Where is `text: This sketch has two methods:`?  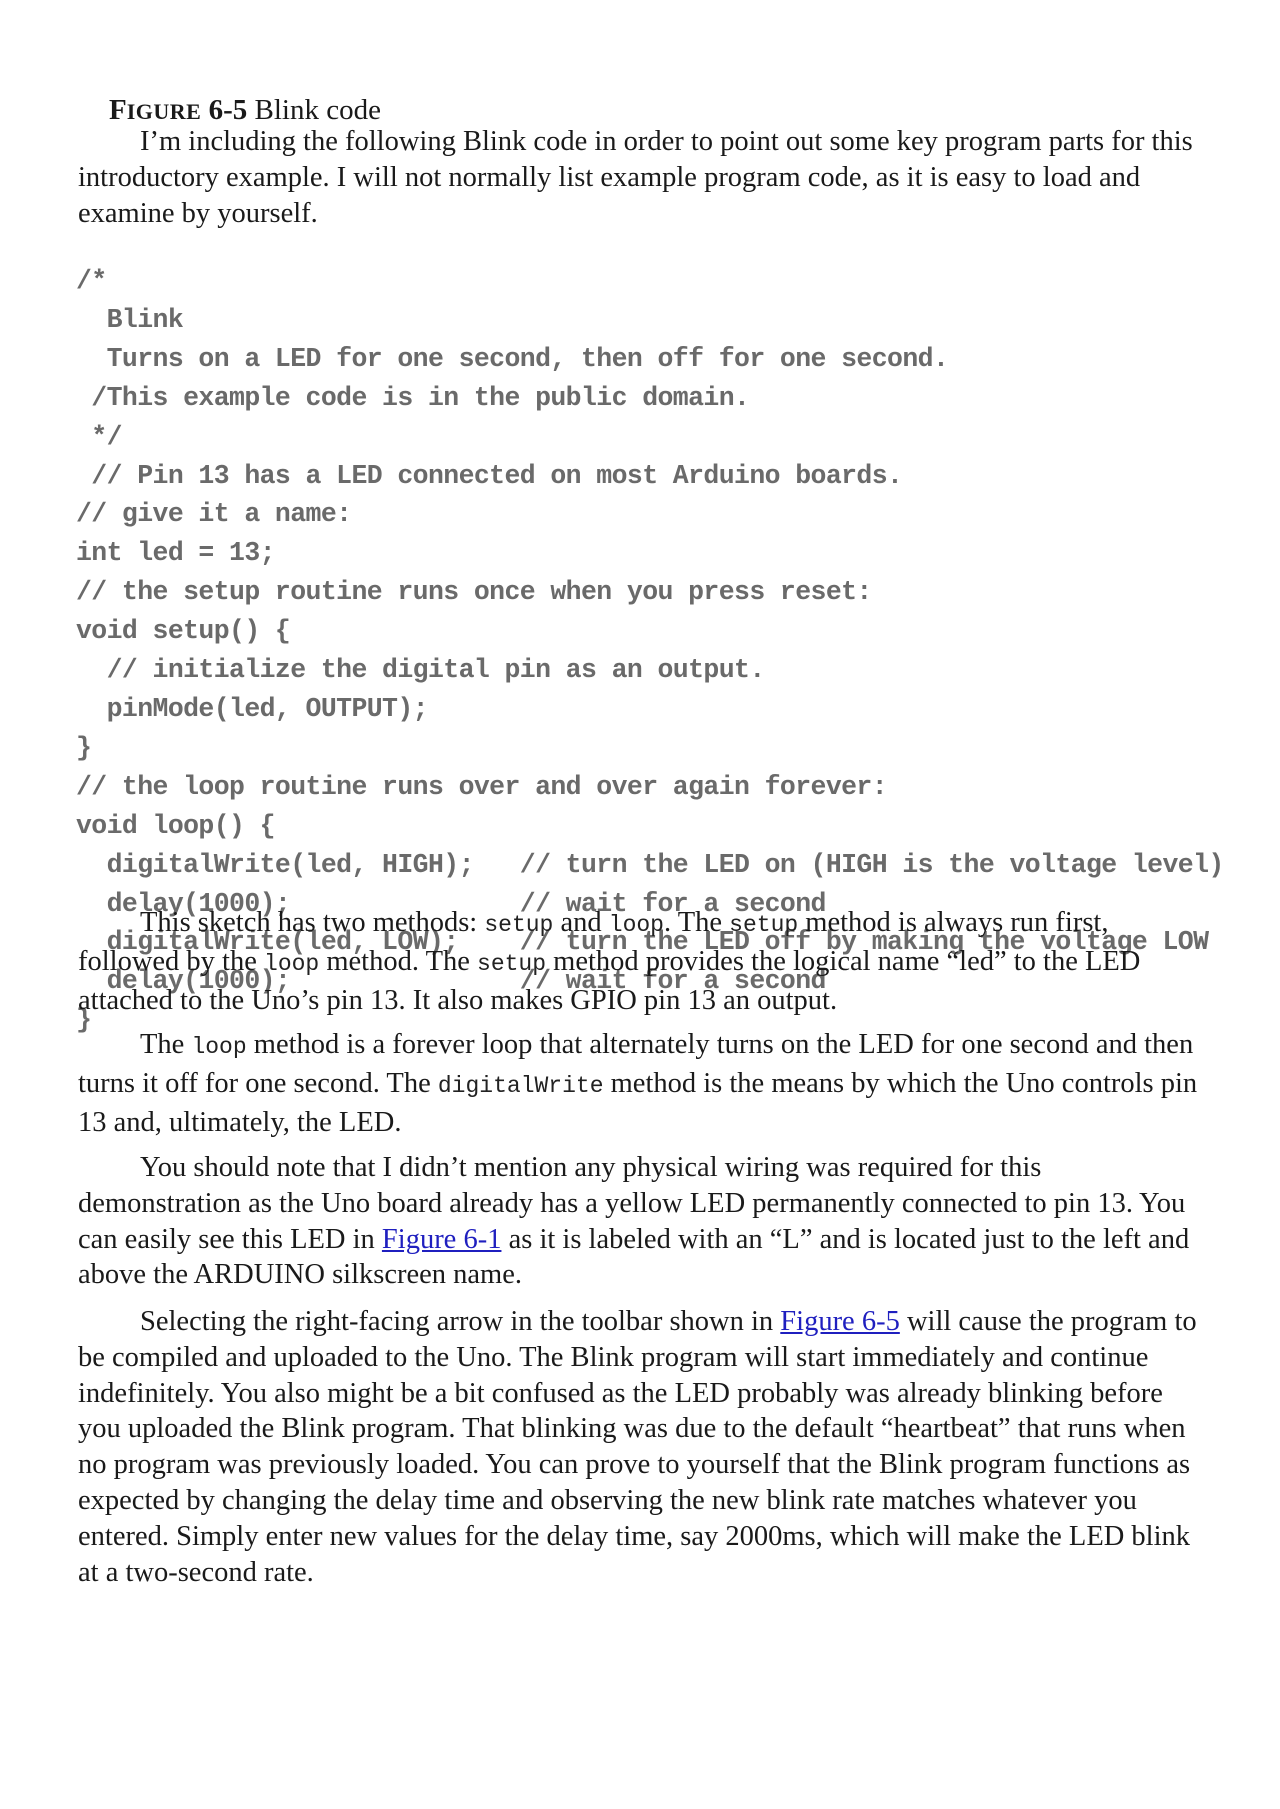
text: This sketch has two methods: is located at coordinates (312, 922).